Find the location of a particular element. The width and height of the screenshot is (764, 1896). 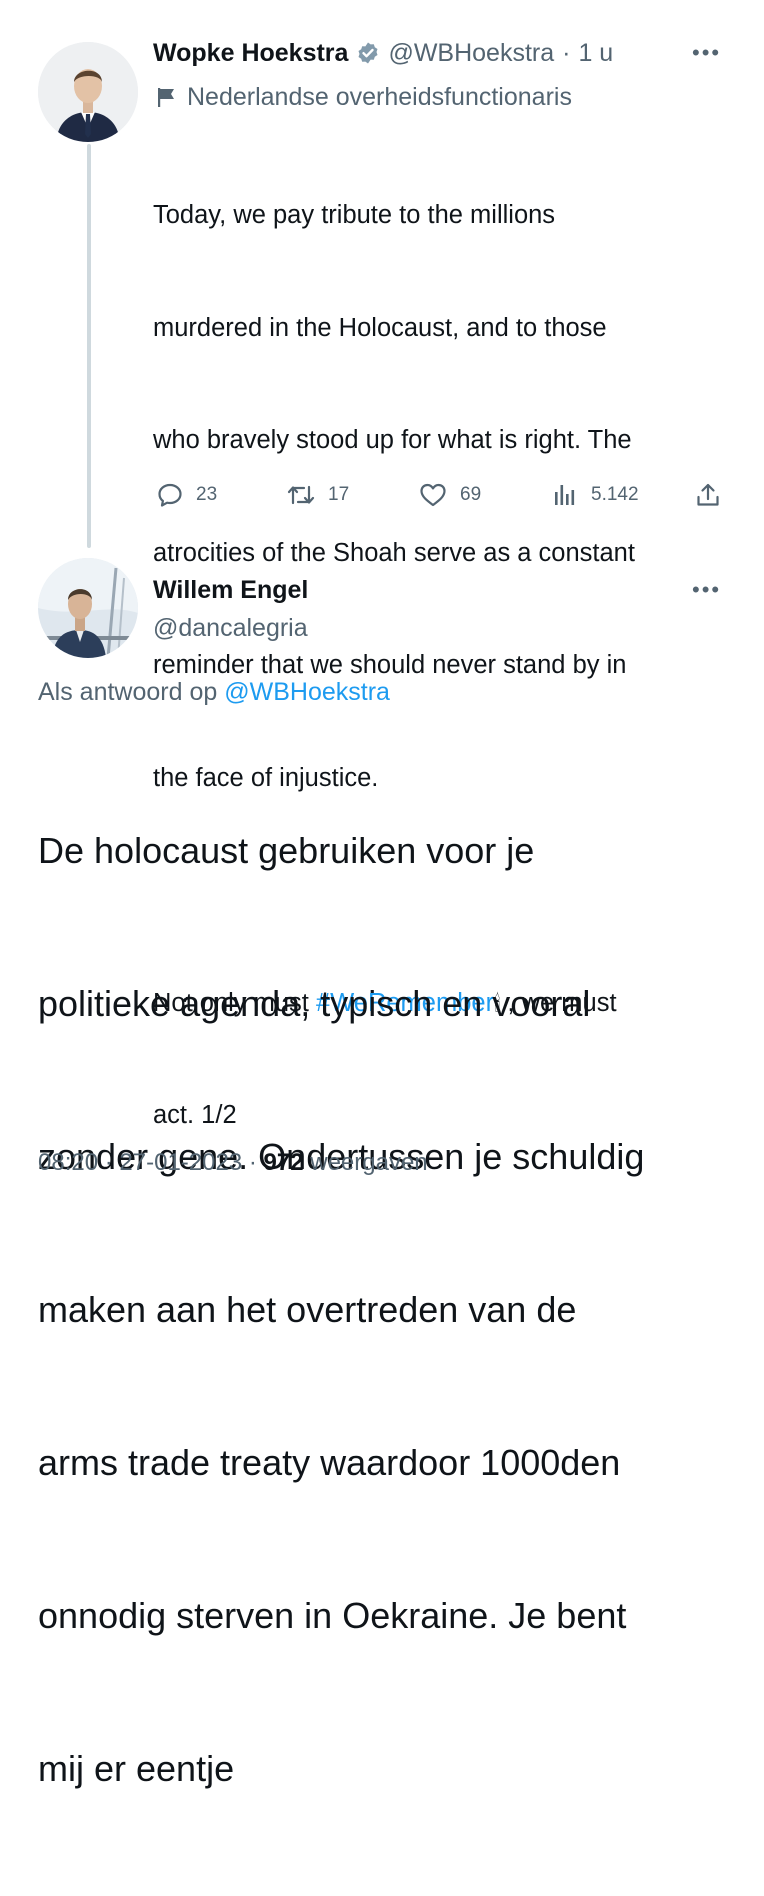

like-count: 69 is located at coordinates (471, 494).